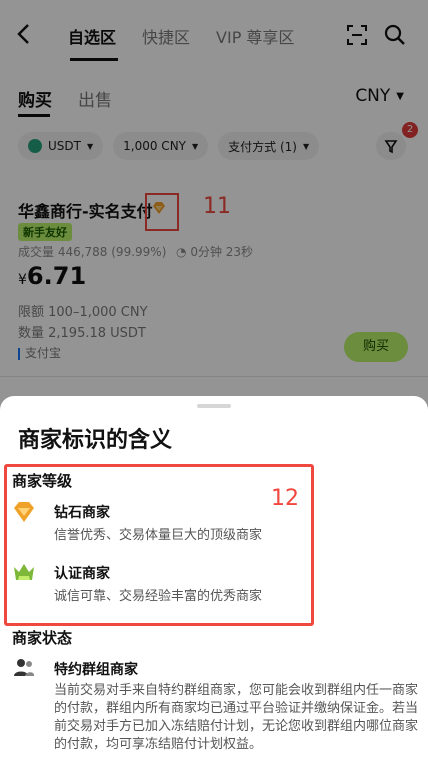 Image resolution: width=428 pixels, height=774 pixels. What do you see at coordinates (82, 574) in the screenshot?
I see `certified-merchant-name: 认证商家` at bounding box center [82, 574].